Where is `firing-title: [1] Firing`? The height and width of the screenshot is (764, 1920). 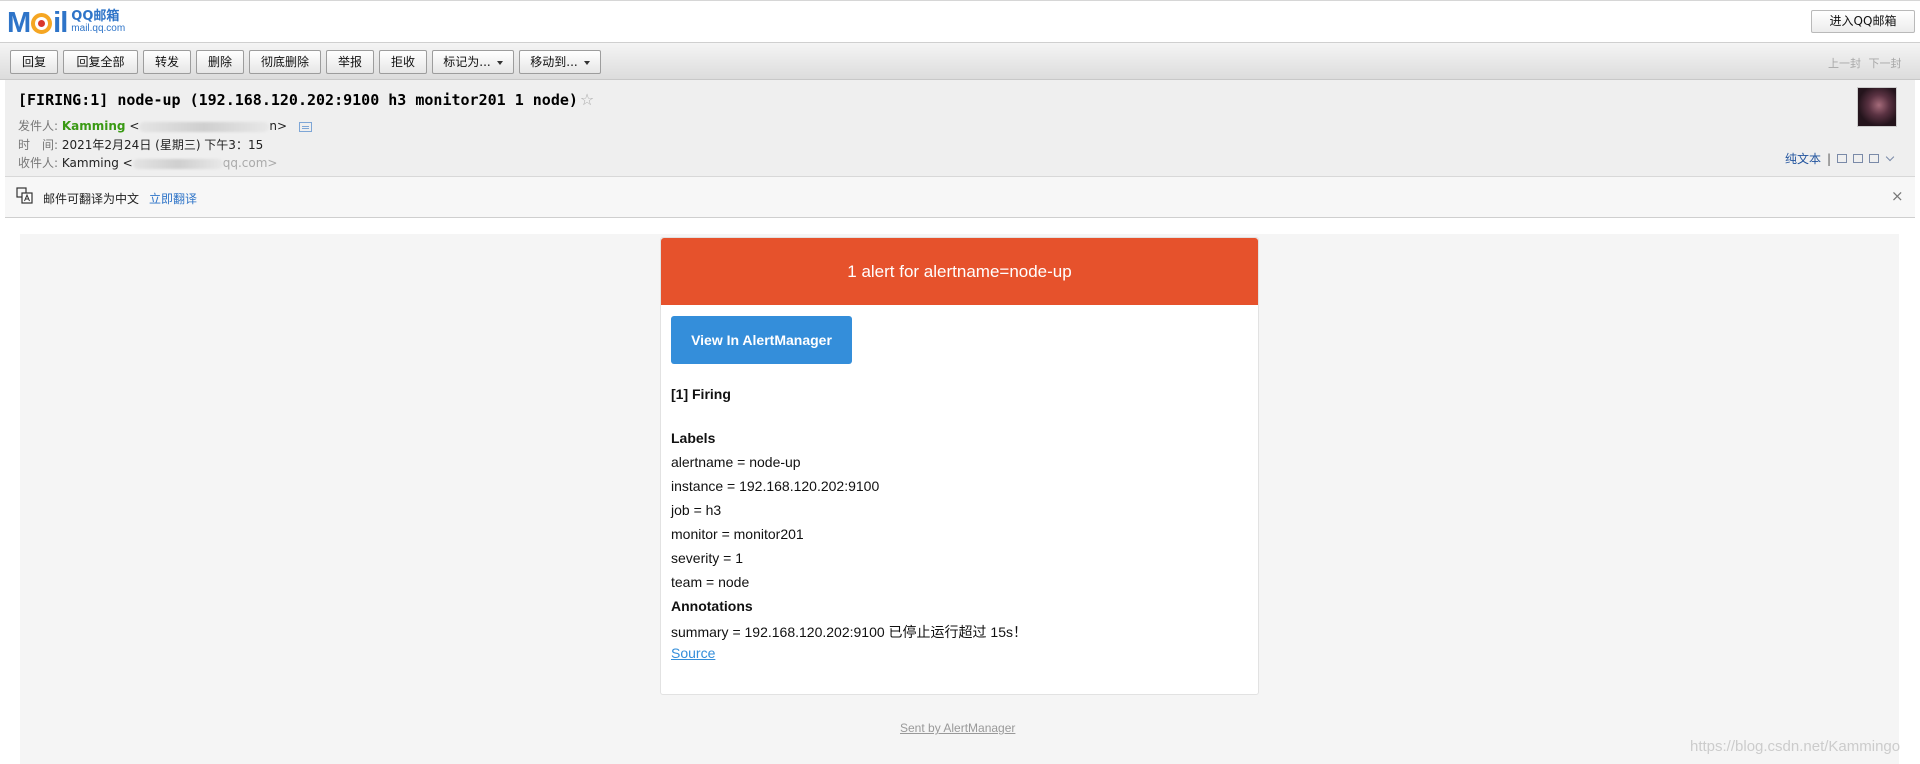
firing-title: [1] Firing is located at coordinates (701, 394).